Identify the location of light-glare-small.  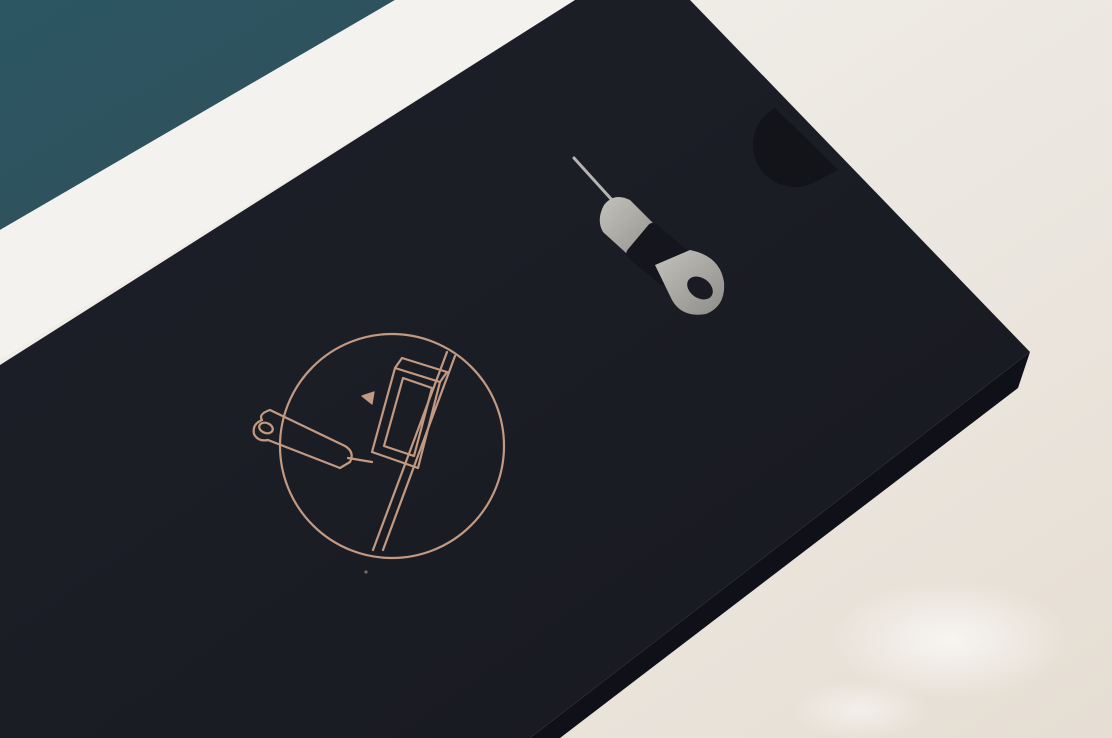
(860, 709).